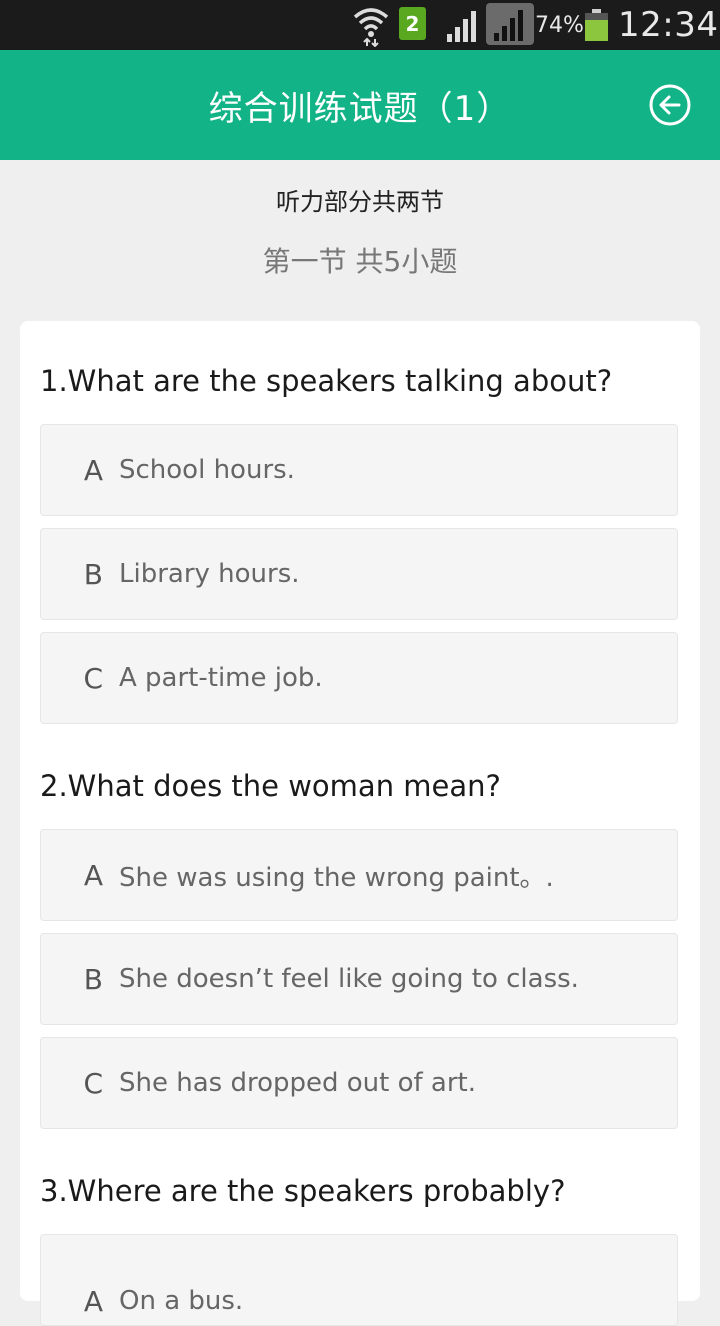  What do you see at coordinates (221, 678) in the screenshot?
I see `option-text: A part-time job.` at bounding box center [221, 678].